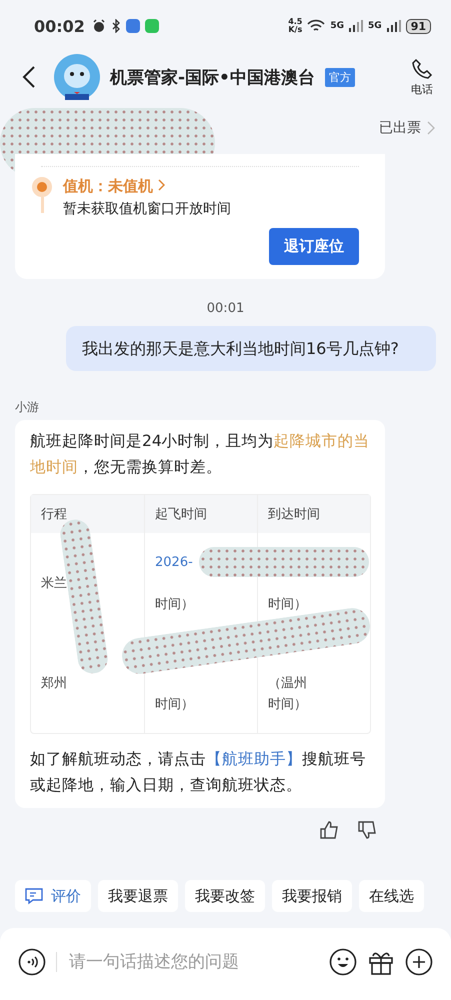 Image resolution: width=451 pixels, height=1000 pixels. What do you see at coordinates (147, 209) in the screenshot?
I see `checkin-note: 暂未获取值机窗口开放时间` at bounding box center [147, 209].